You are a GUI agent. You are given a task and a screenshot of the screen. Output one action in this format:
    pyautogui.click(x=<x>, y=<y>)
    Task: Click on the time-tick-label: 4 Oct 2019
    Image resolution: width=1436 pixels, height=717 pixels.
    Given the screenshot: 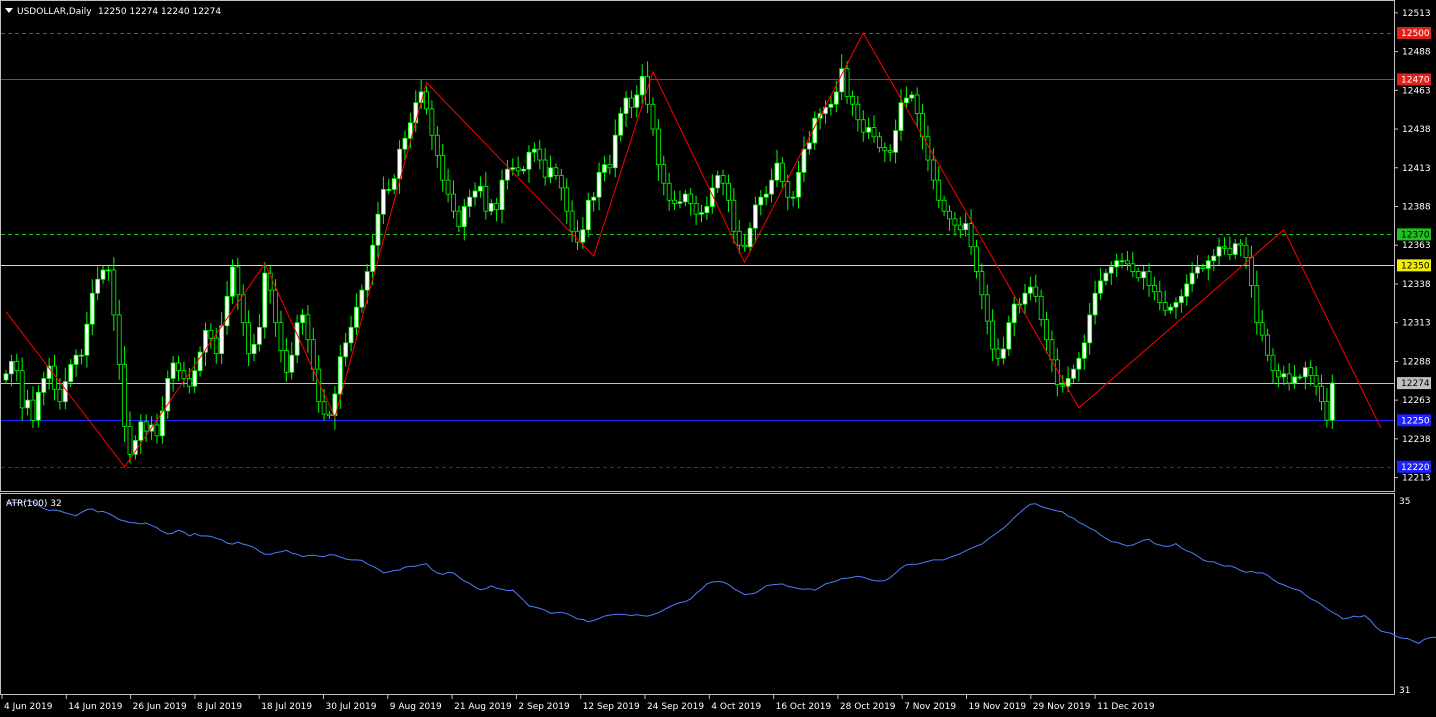 What is the action you would take?
    pyautogui.click(x=736, y=707)
    